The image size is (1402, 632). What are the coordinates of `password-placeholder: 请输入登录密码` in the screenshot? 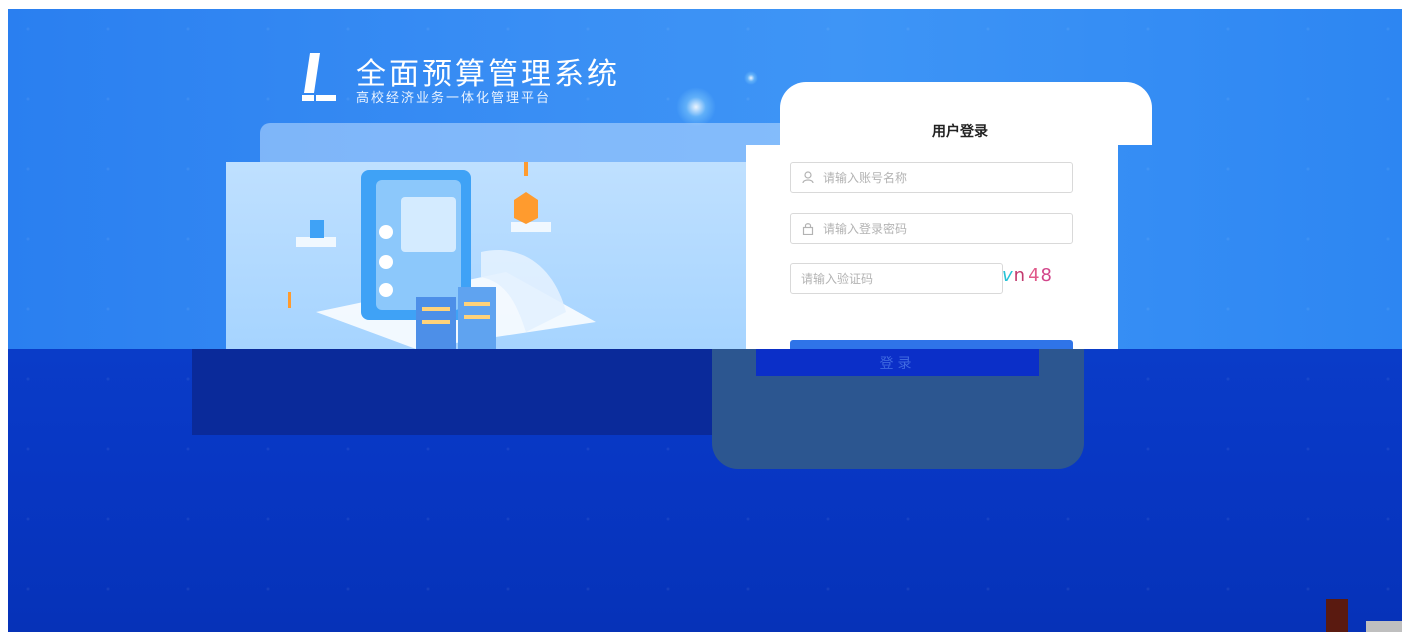 It's located at (865, 229).